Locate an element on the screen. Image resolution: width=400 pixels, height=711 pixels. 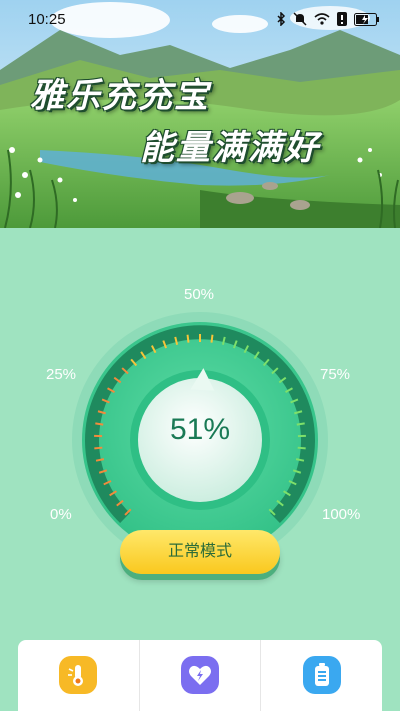
gauge-label-0: 0% is located at coordinates (61, 514).